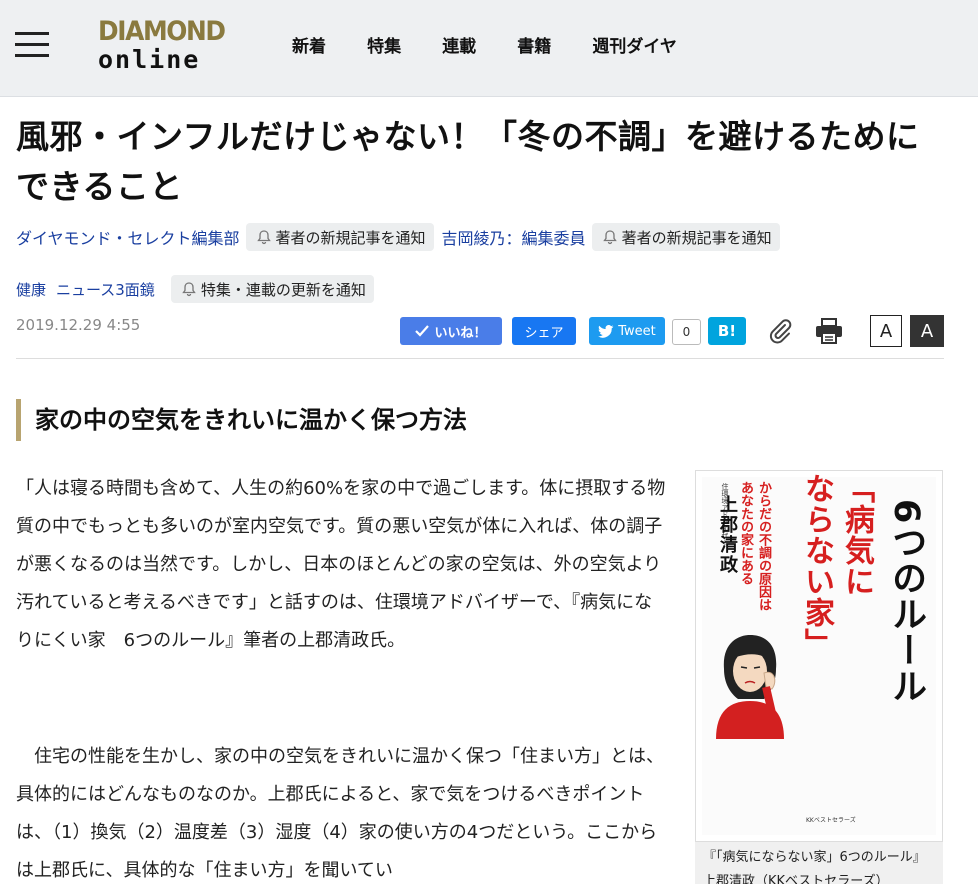 Image resolution: width=978 pixels, height=890 pixels. What do you see at coordinates (856, 535) in the screenshot?
I see `book-title-line: 「病気に` at bounding box center [856, 535].